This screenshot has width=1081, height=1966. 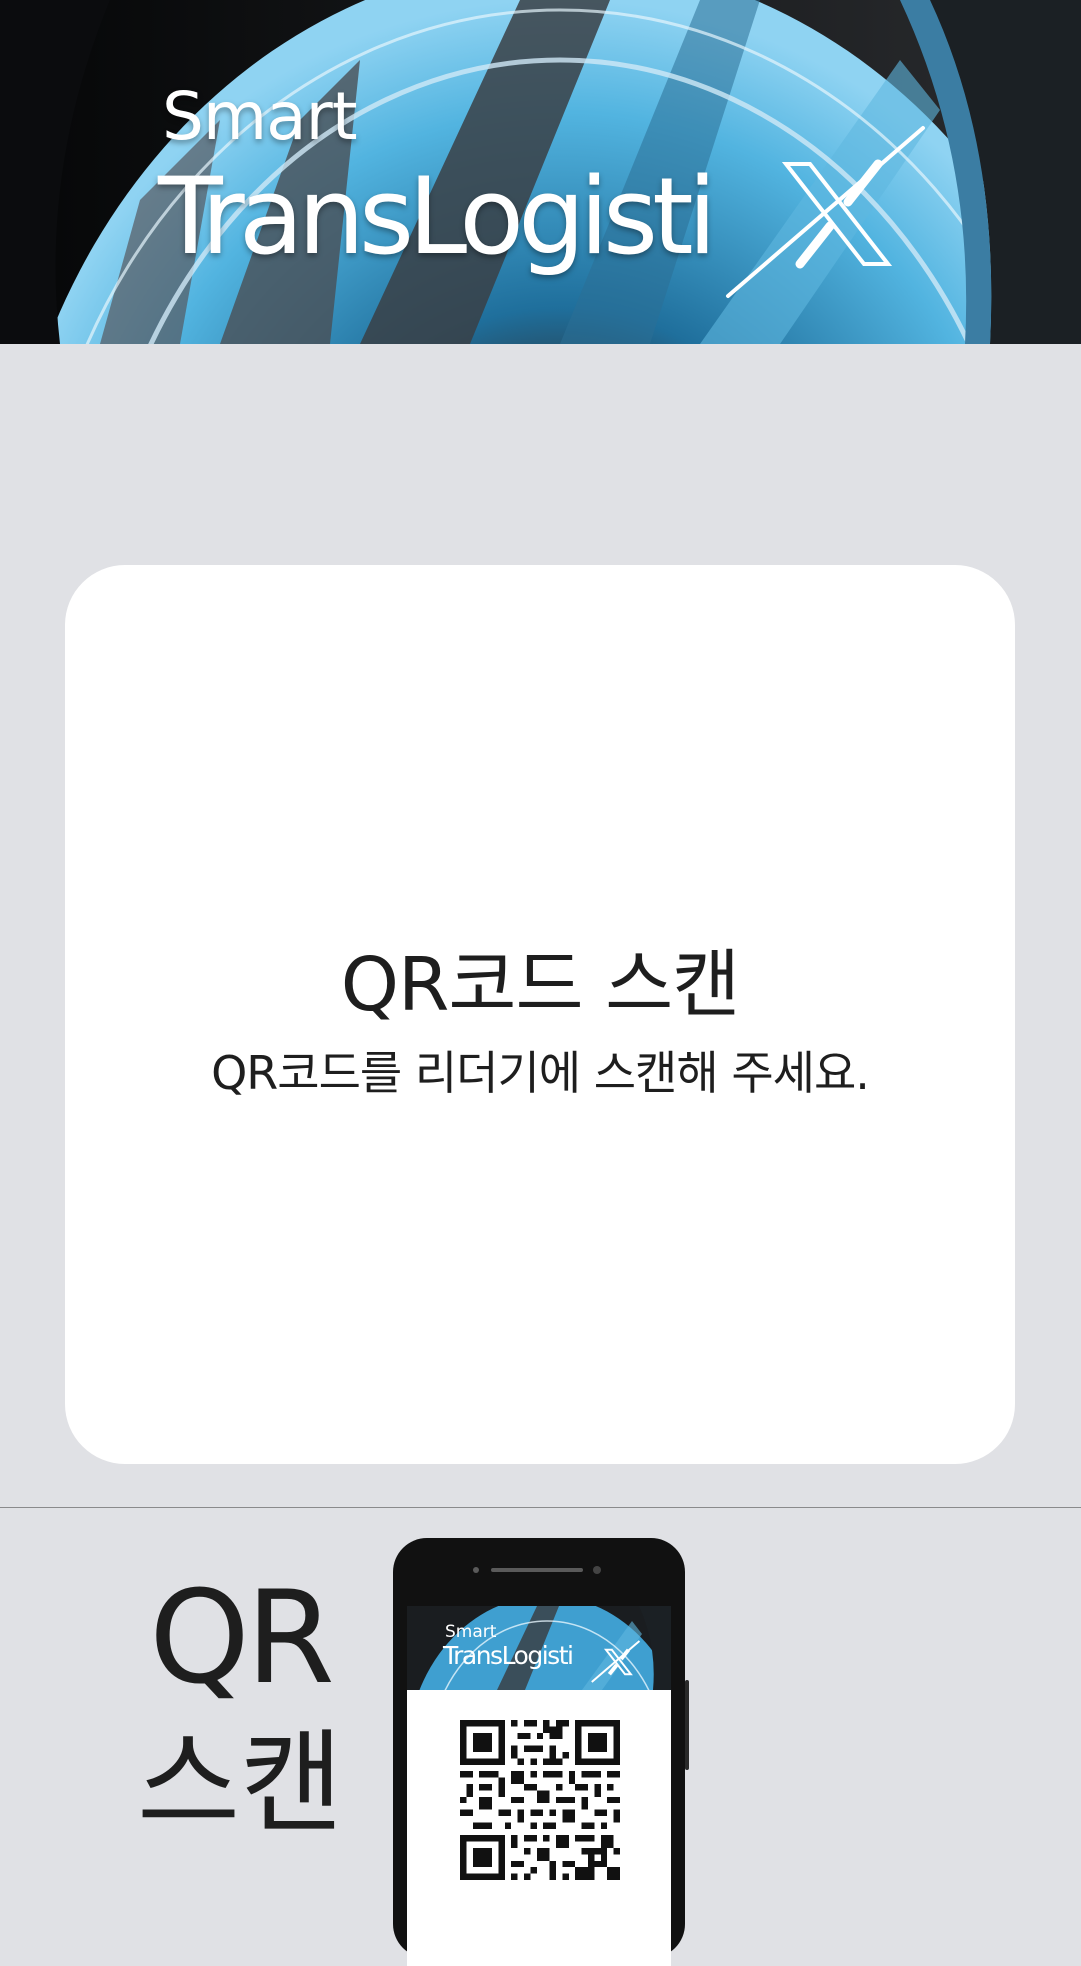 I want to click on card-title: QR코드 스캔, so click(x=540, y=985).